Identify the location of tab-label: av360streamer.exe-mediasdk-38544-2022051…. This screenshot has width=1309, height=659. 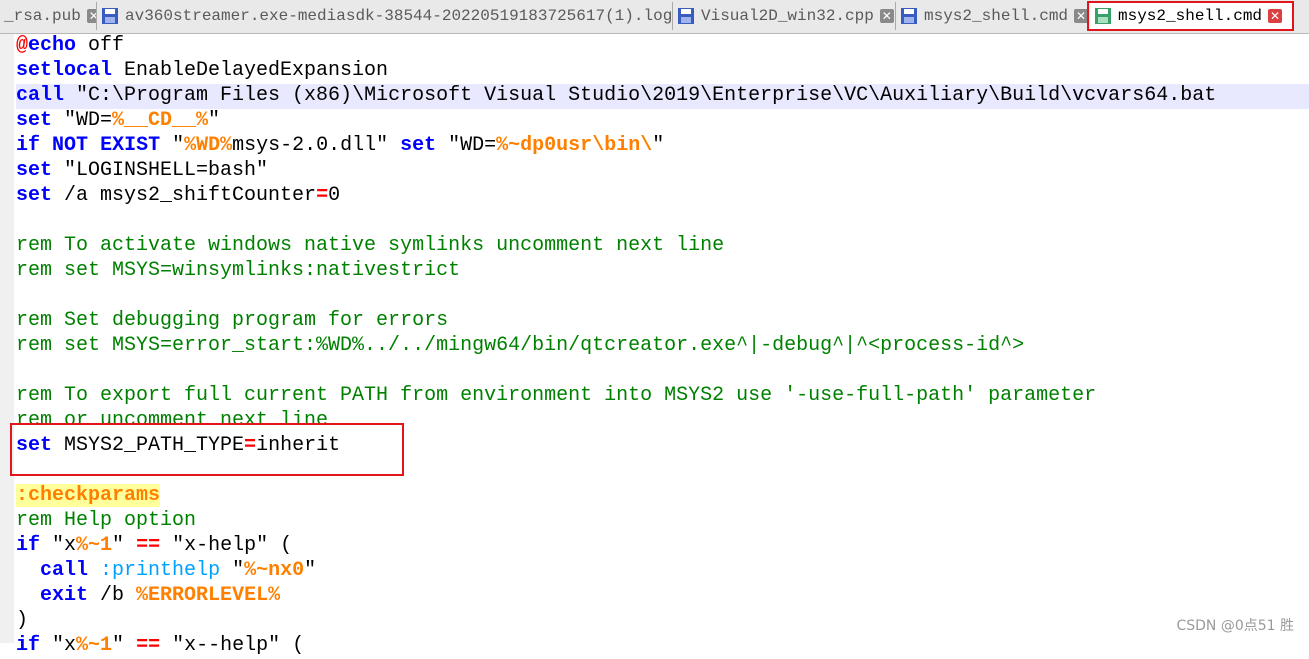
(399, 16).